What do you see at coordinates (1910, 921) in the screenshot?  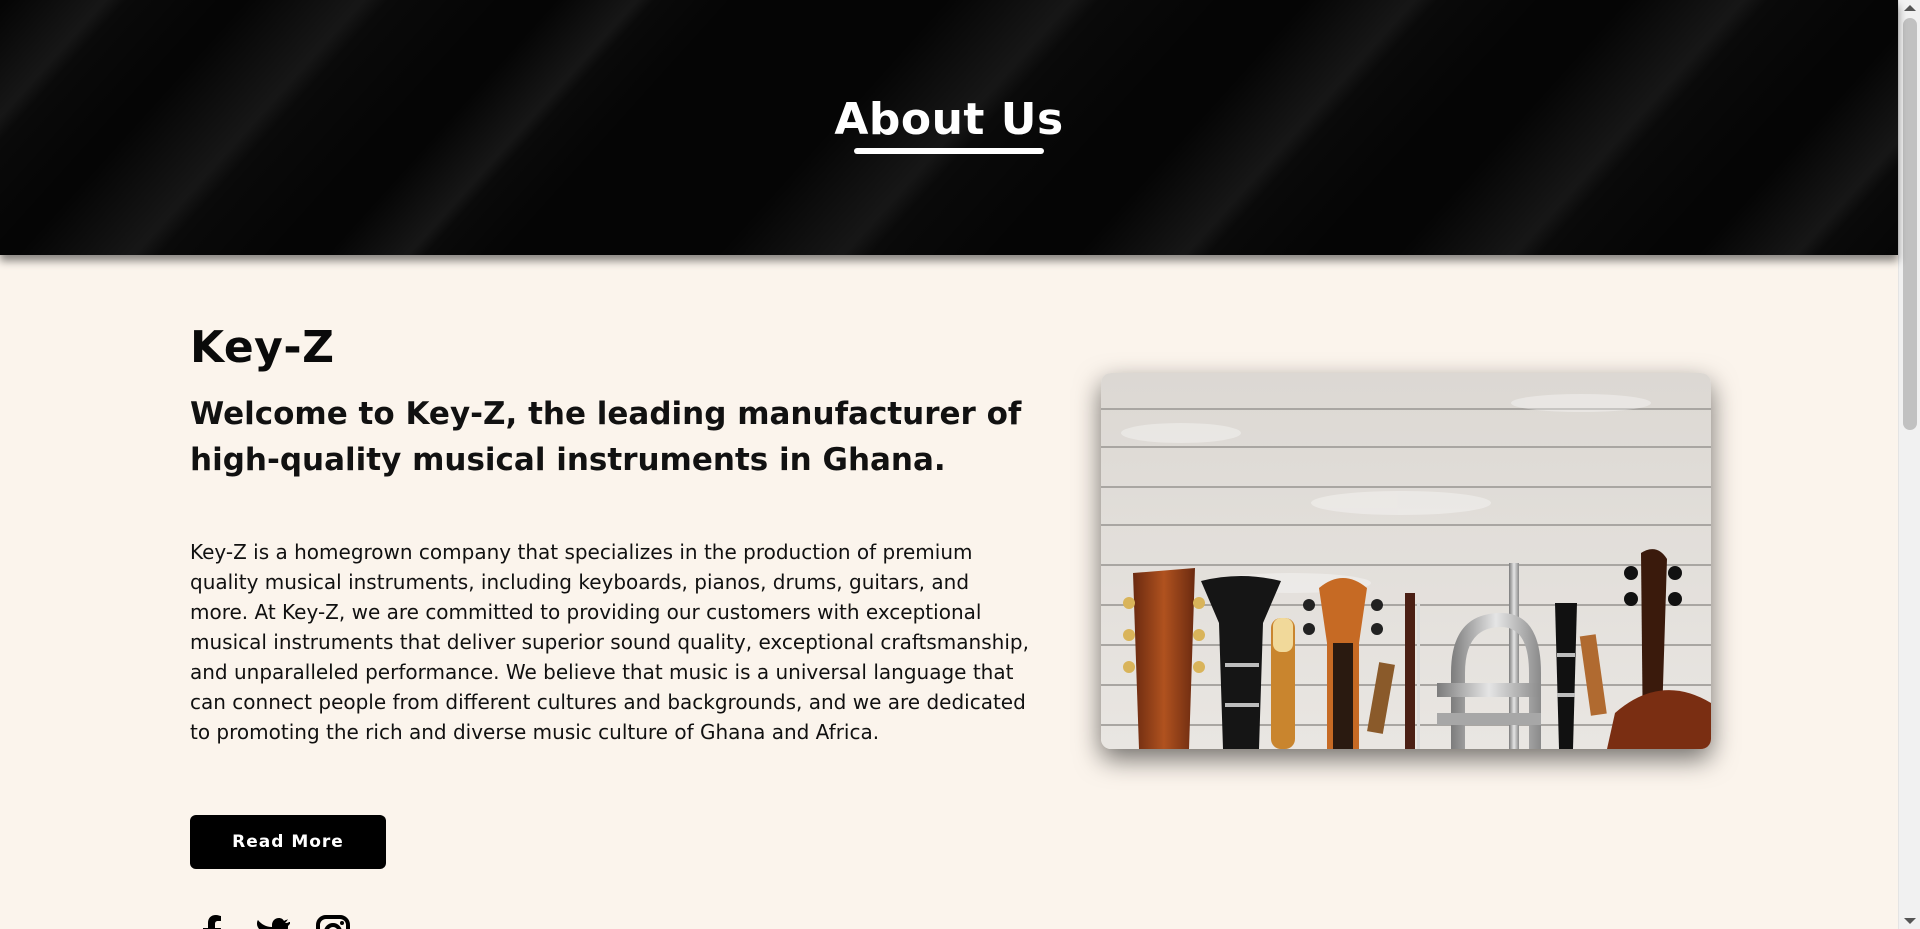 I see `scroll-down-icon` at bounding box center [1910, 921].